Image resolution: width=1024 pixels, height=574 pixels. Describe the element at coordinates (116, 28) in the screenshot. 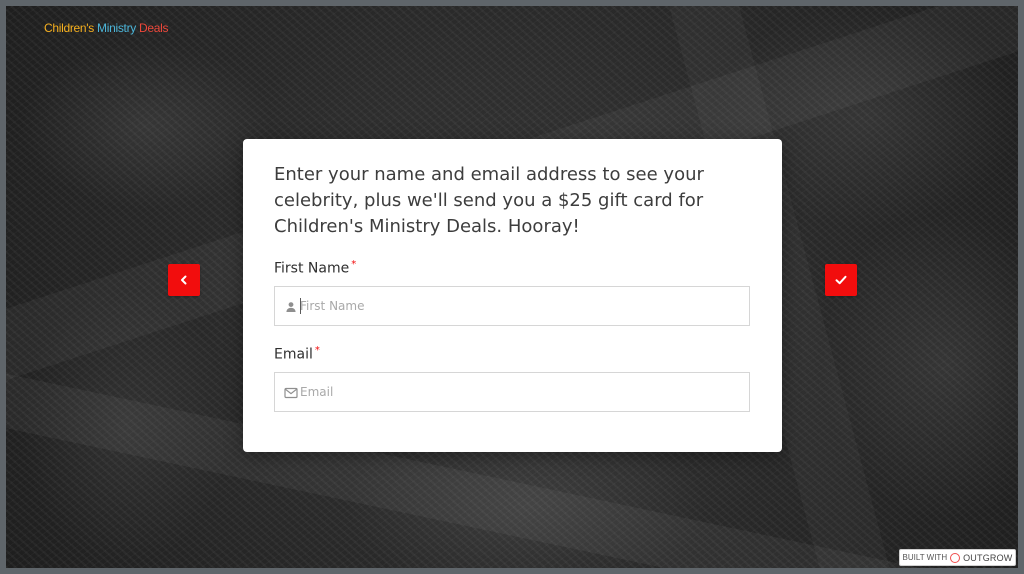

I see `brand-logo-word-2: Ministry` at that location.